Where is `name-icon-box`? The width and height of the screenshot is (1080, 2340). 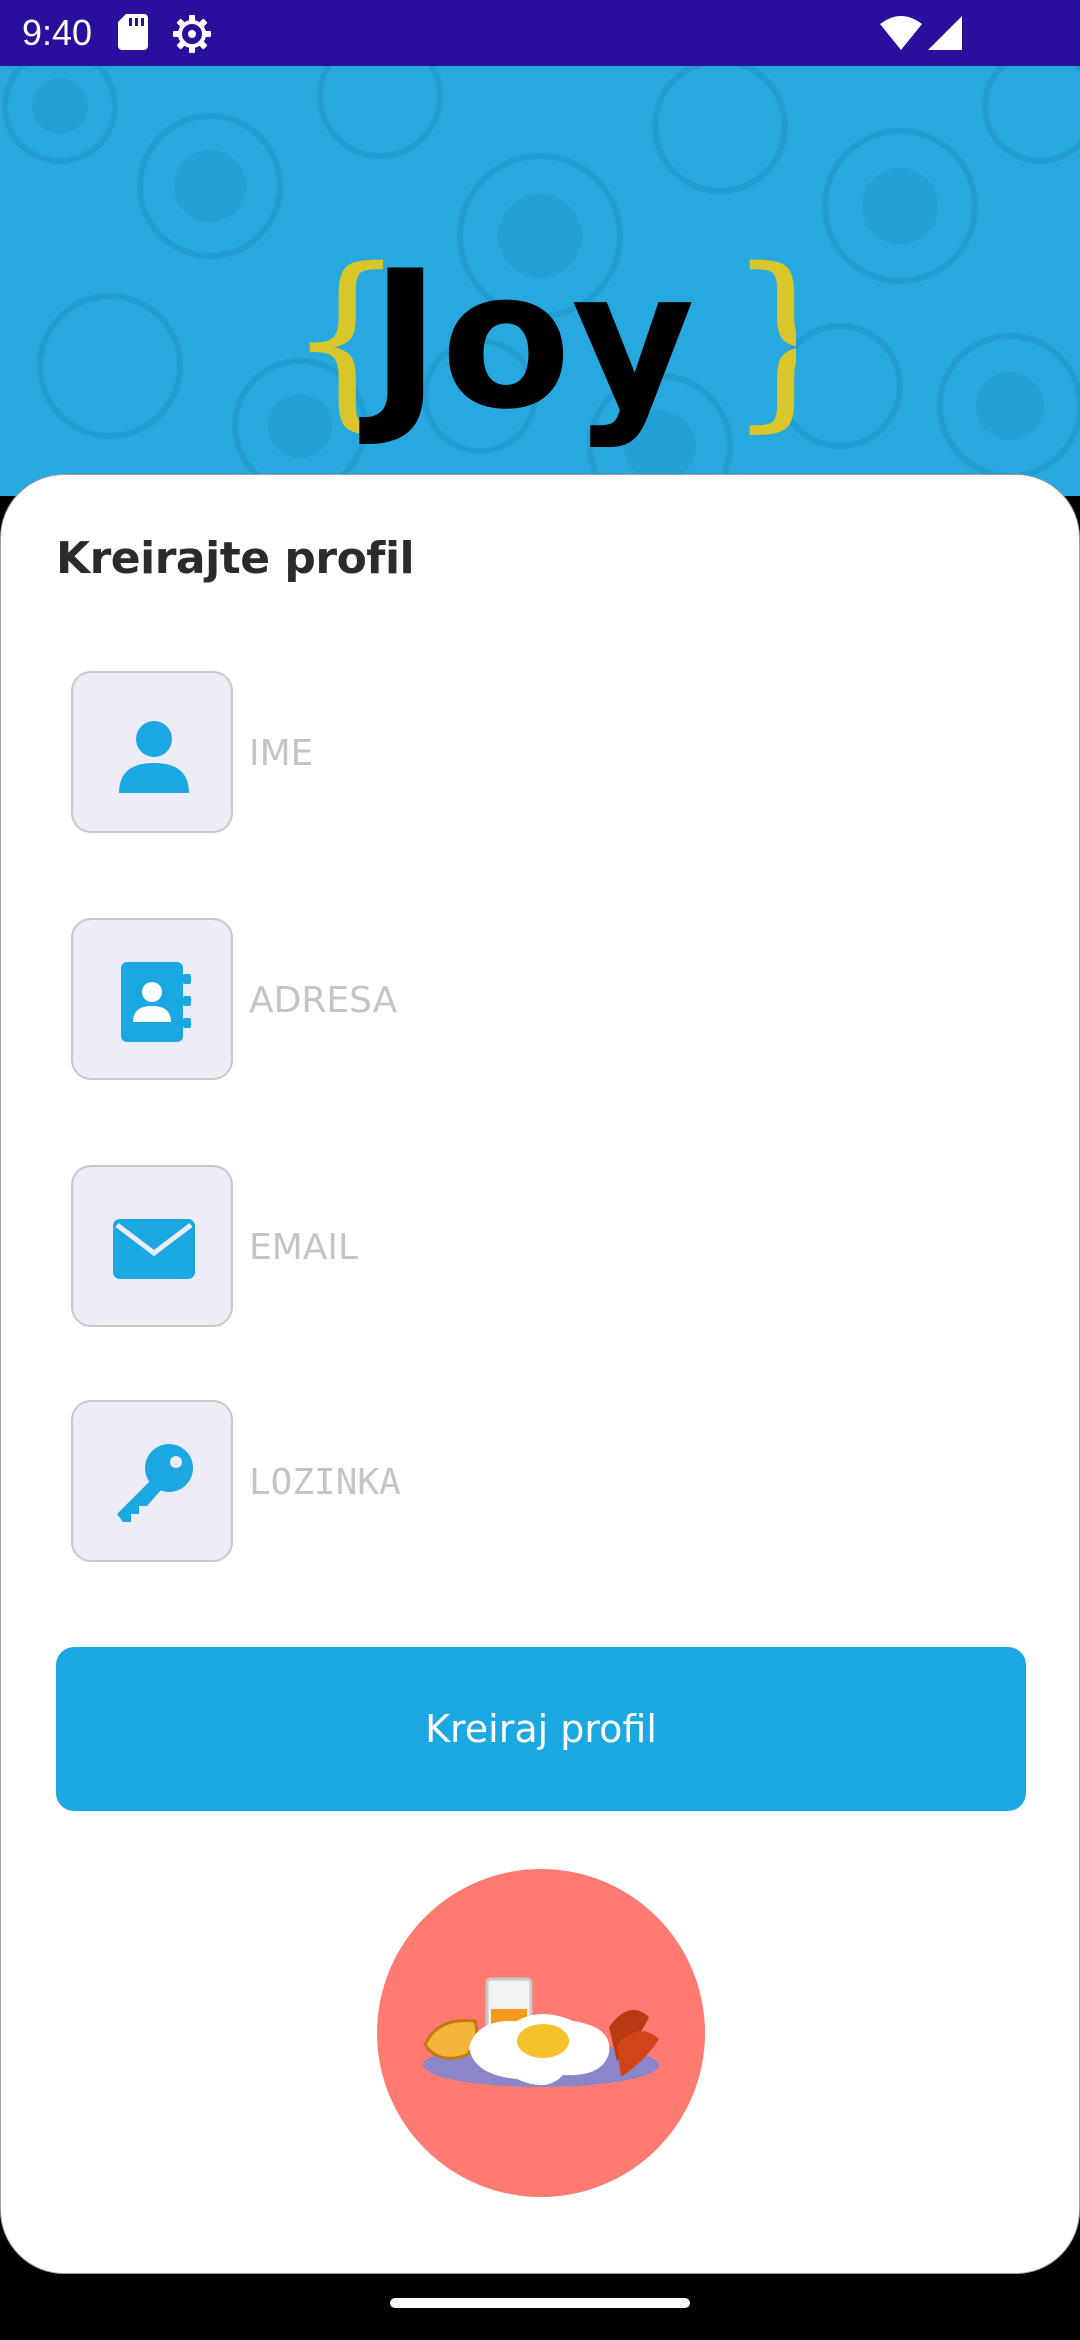 name-icon-box is located at coordinates (152, 752).